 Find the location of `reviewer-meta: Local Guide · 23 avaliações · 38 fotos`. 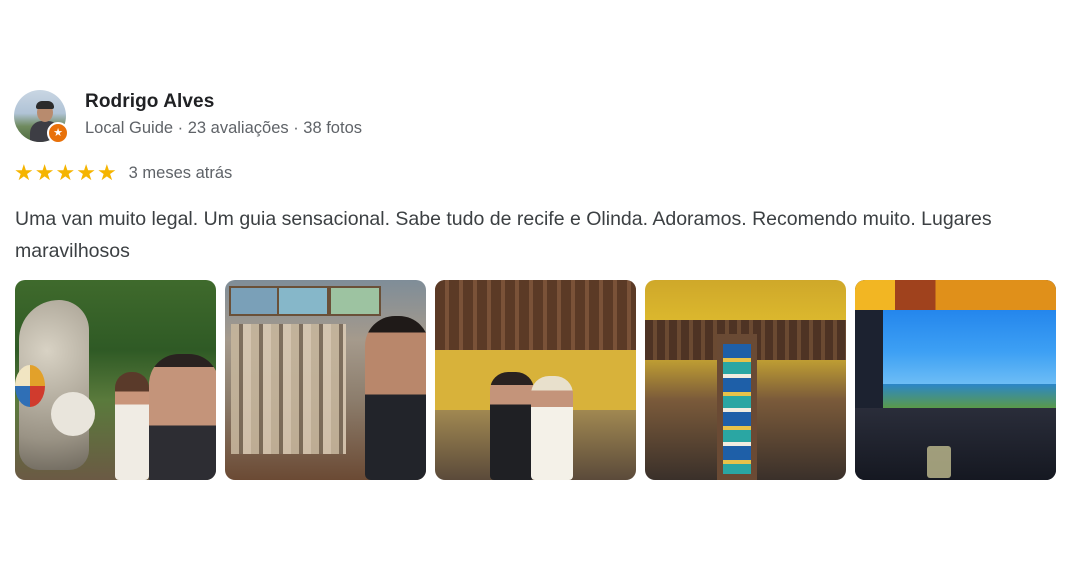

reviewer-meta: Local Guide · 23 avaliações · 38 fotos is located at coordinates (223, 128).